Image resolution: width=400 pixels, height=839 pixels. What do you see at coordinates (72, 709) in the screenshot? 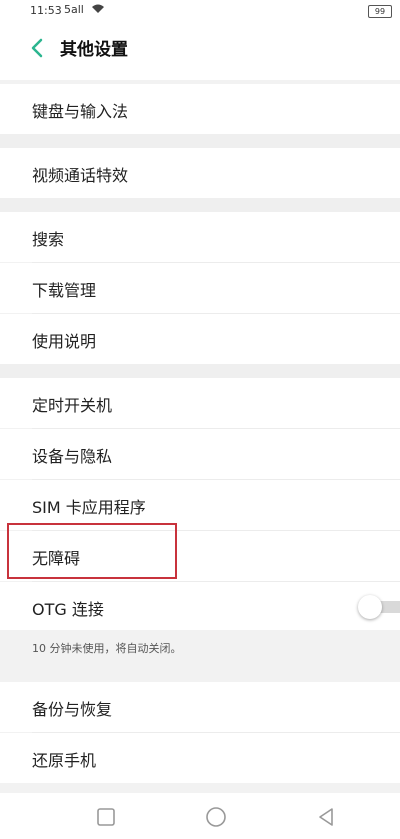
I see `setting-label: 备份与恢复` at bounding box center [72, 709].